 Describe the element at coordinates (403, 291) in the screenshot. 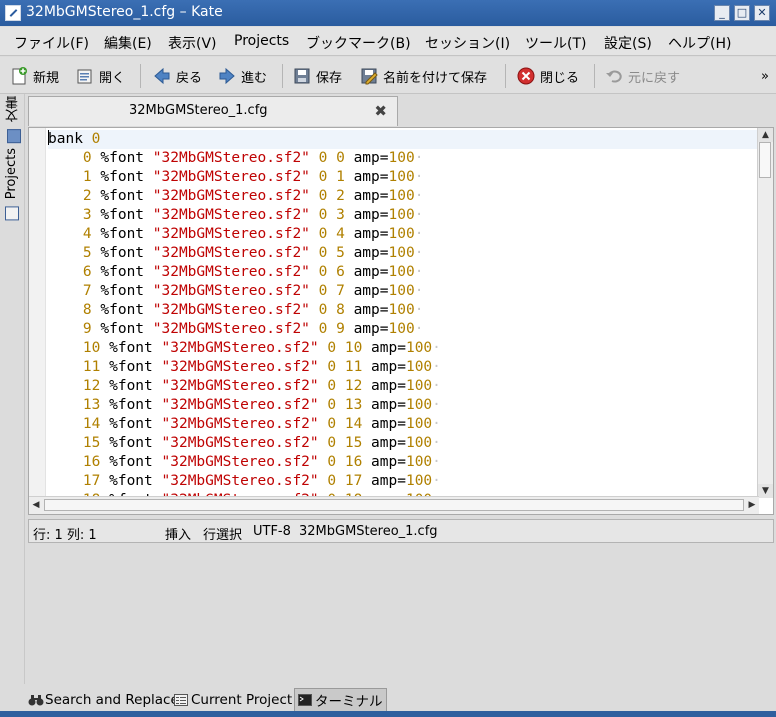

I see `code-line: 7 %font "32MbGMStereo.sf2" 0 7 amp=100·` at that location.